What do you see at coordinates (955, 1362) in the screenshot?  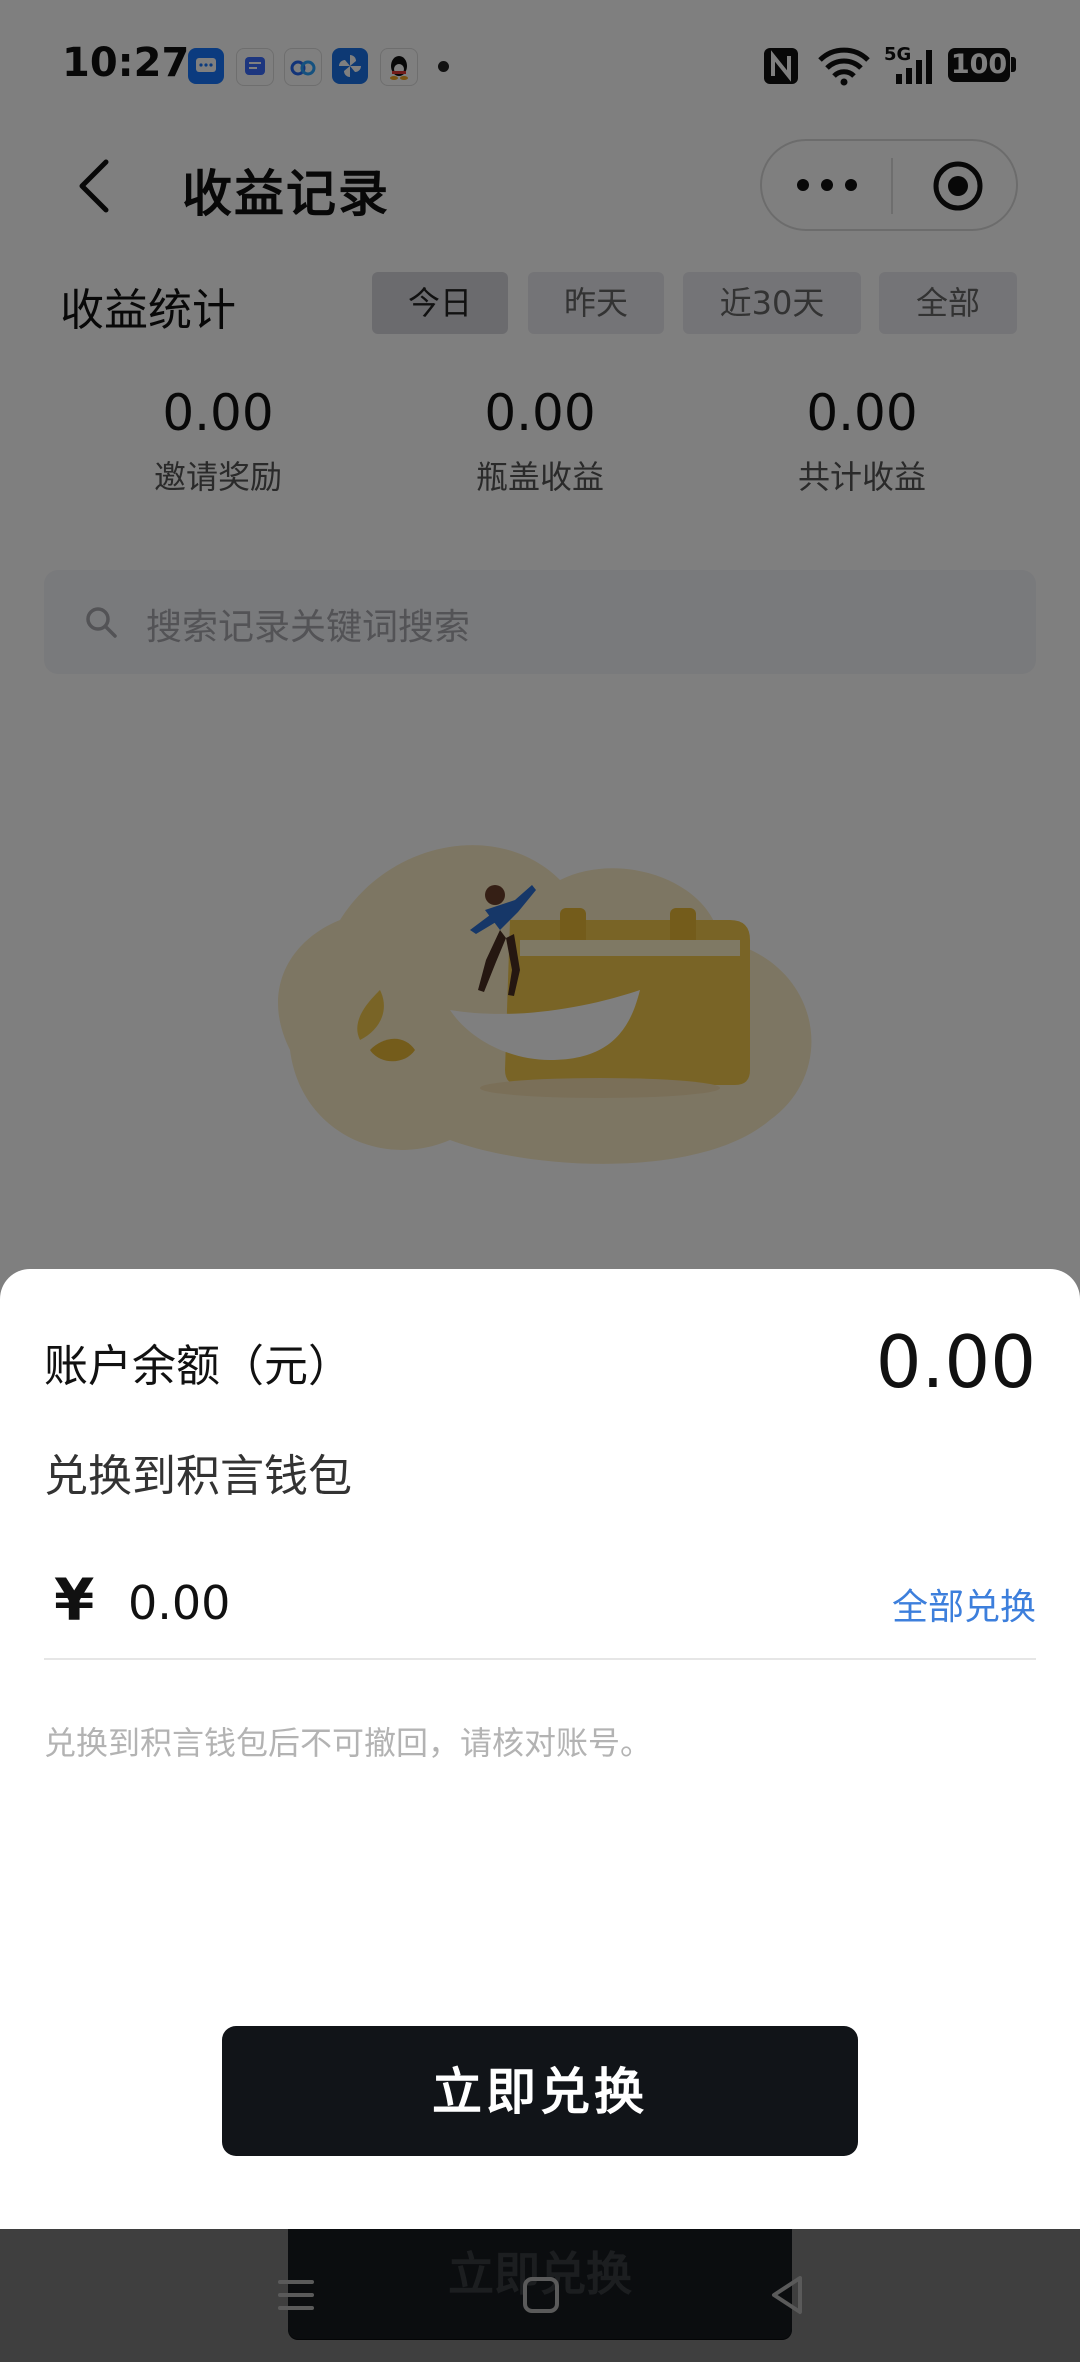 I see `balance-value: 0.00` at bounding box center [955, 1362].